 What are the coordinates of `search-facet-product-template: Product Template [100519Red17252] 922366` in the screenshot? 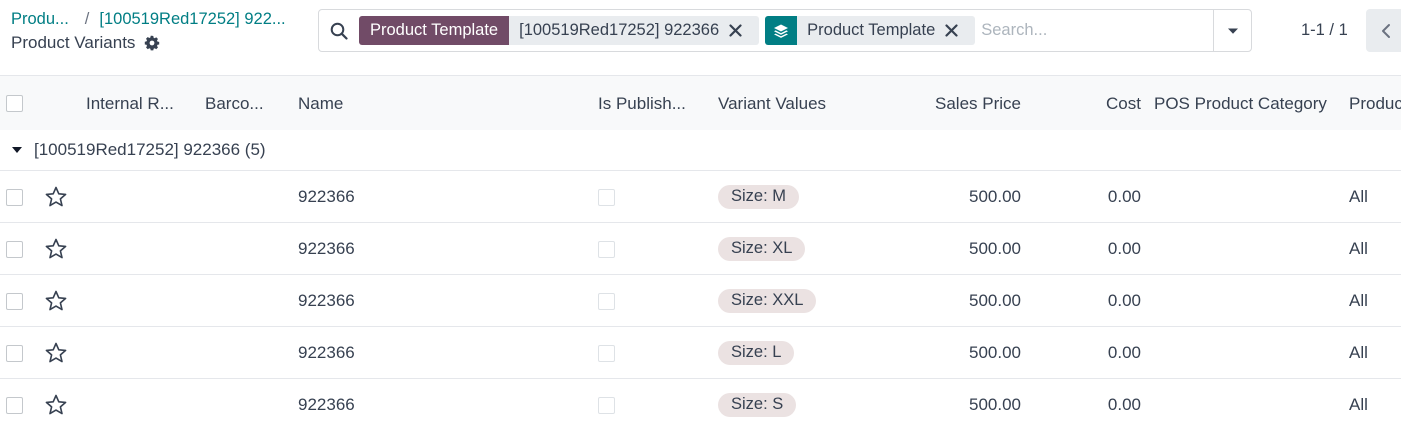 It's located at (559, 30).